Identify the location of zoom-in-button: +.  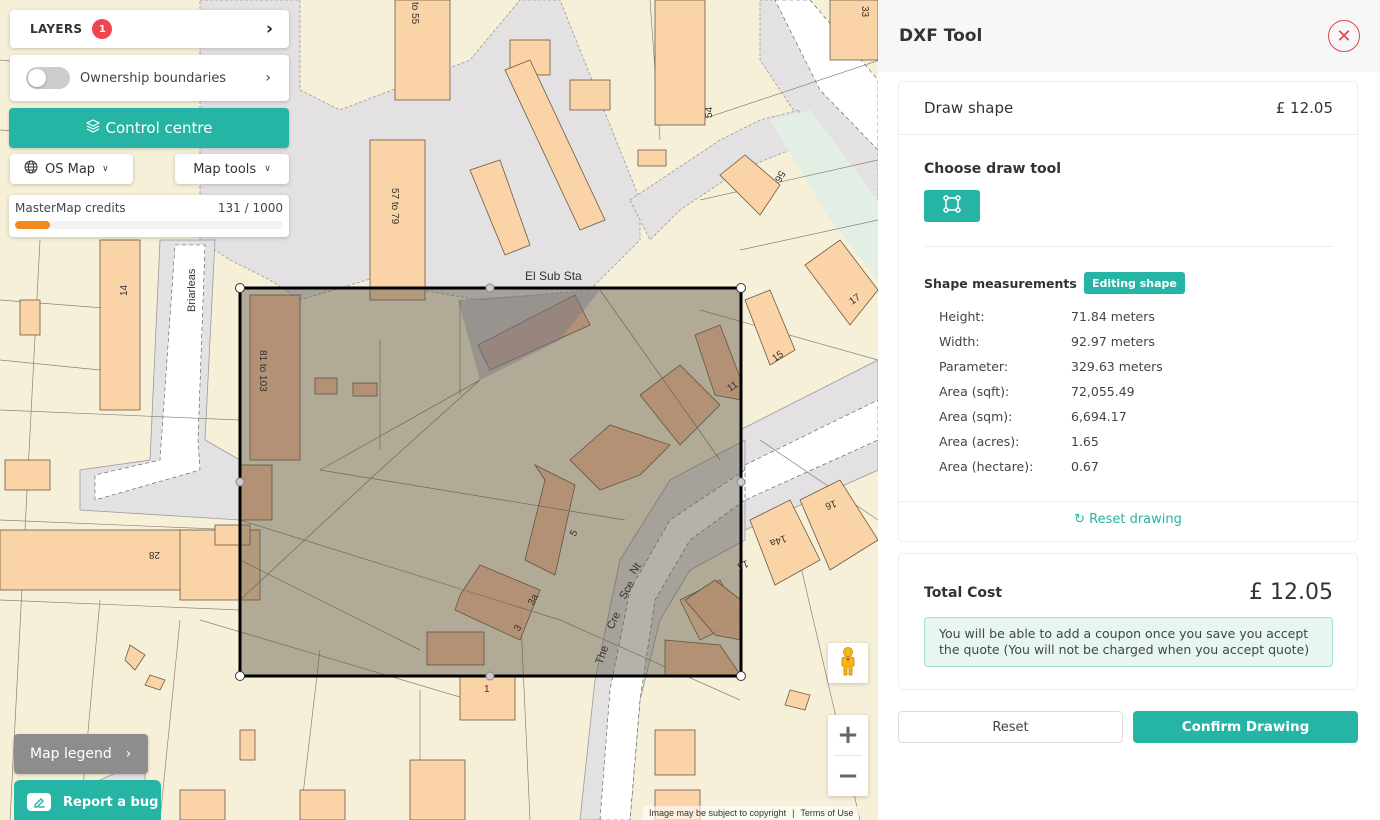
(848, 735).